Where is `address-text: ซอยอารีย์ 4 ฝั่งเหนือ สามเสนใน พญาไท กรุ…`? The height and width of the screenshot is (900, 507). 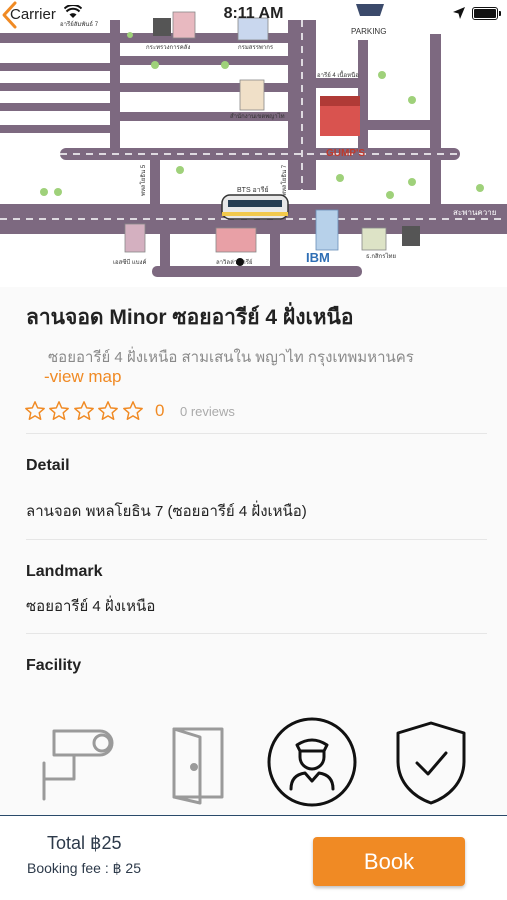 address-text: ซอยอารีย์ 4 ฝั่งเหนือ สามเสนใน พญาไท กรุ… is located at coordinates (231, 357).